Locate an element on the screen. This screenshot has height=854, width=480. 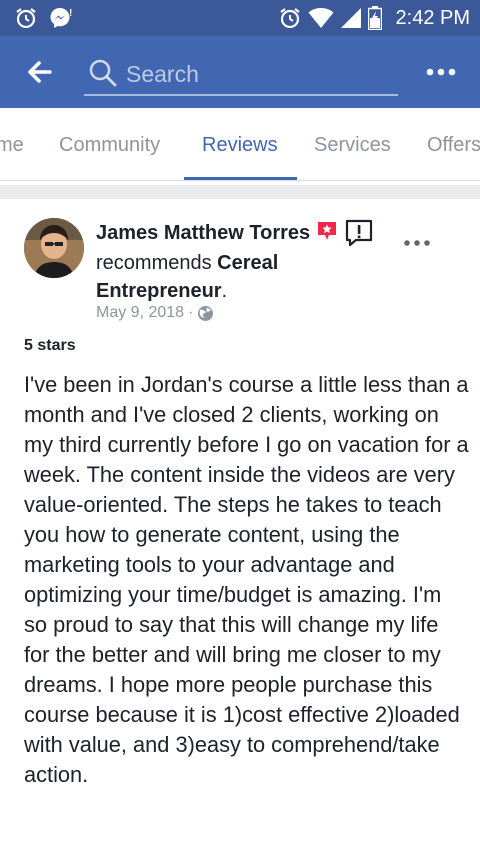
review-rating: 5 stars is located at coordinates (50, 345).